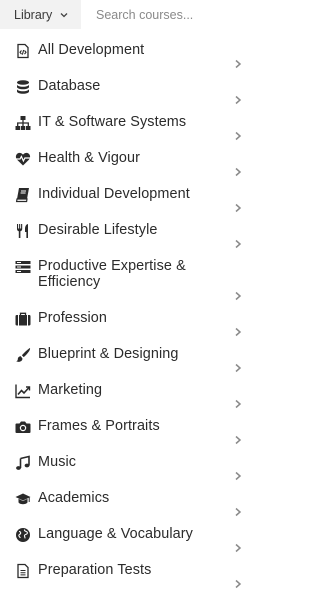  Describe the element at coordinates (23, 195) in the screenshot. I see `book-icon` at that location.